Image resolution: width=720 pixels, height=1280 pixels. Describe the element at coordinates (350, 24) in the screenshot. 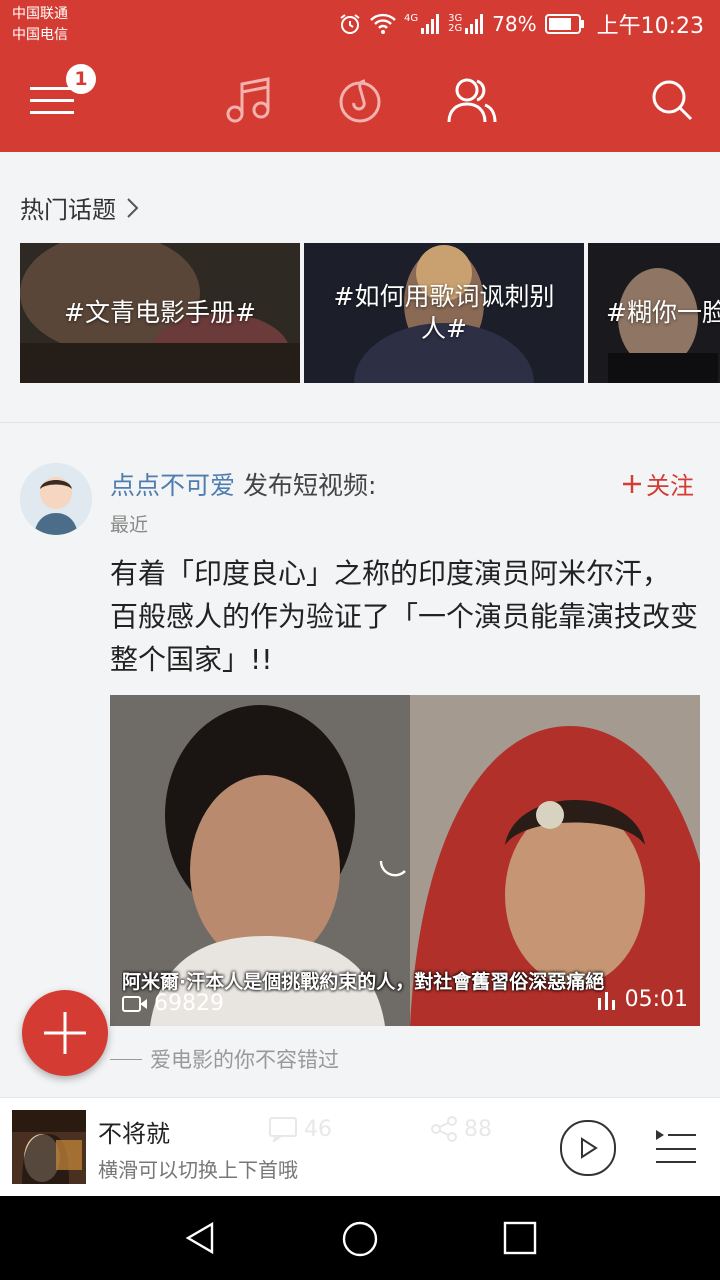

I see `alarm-icon` at that location.